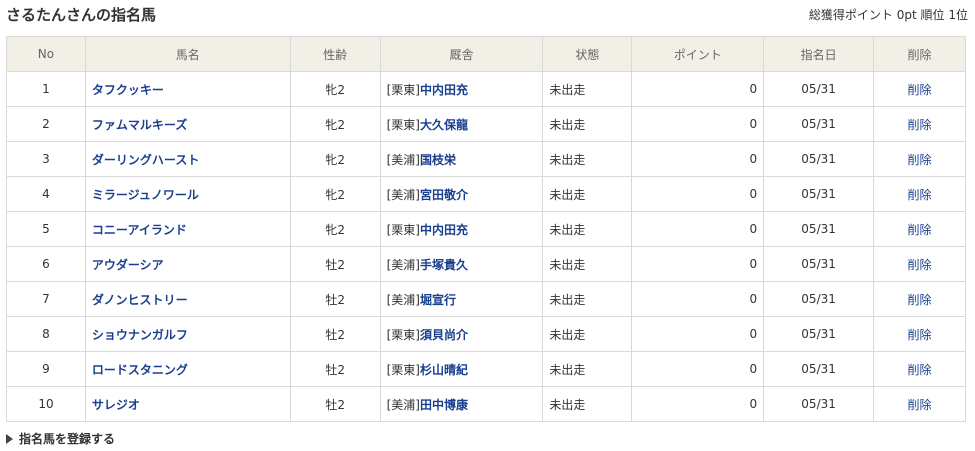 This screenshot has width=975, height=451. Describe the element at coordinates (46, 229) in the screenshot. I see `row-number: 5` at that location.